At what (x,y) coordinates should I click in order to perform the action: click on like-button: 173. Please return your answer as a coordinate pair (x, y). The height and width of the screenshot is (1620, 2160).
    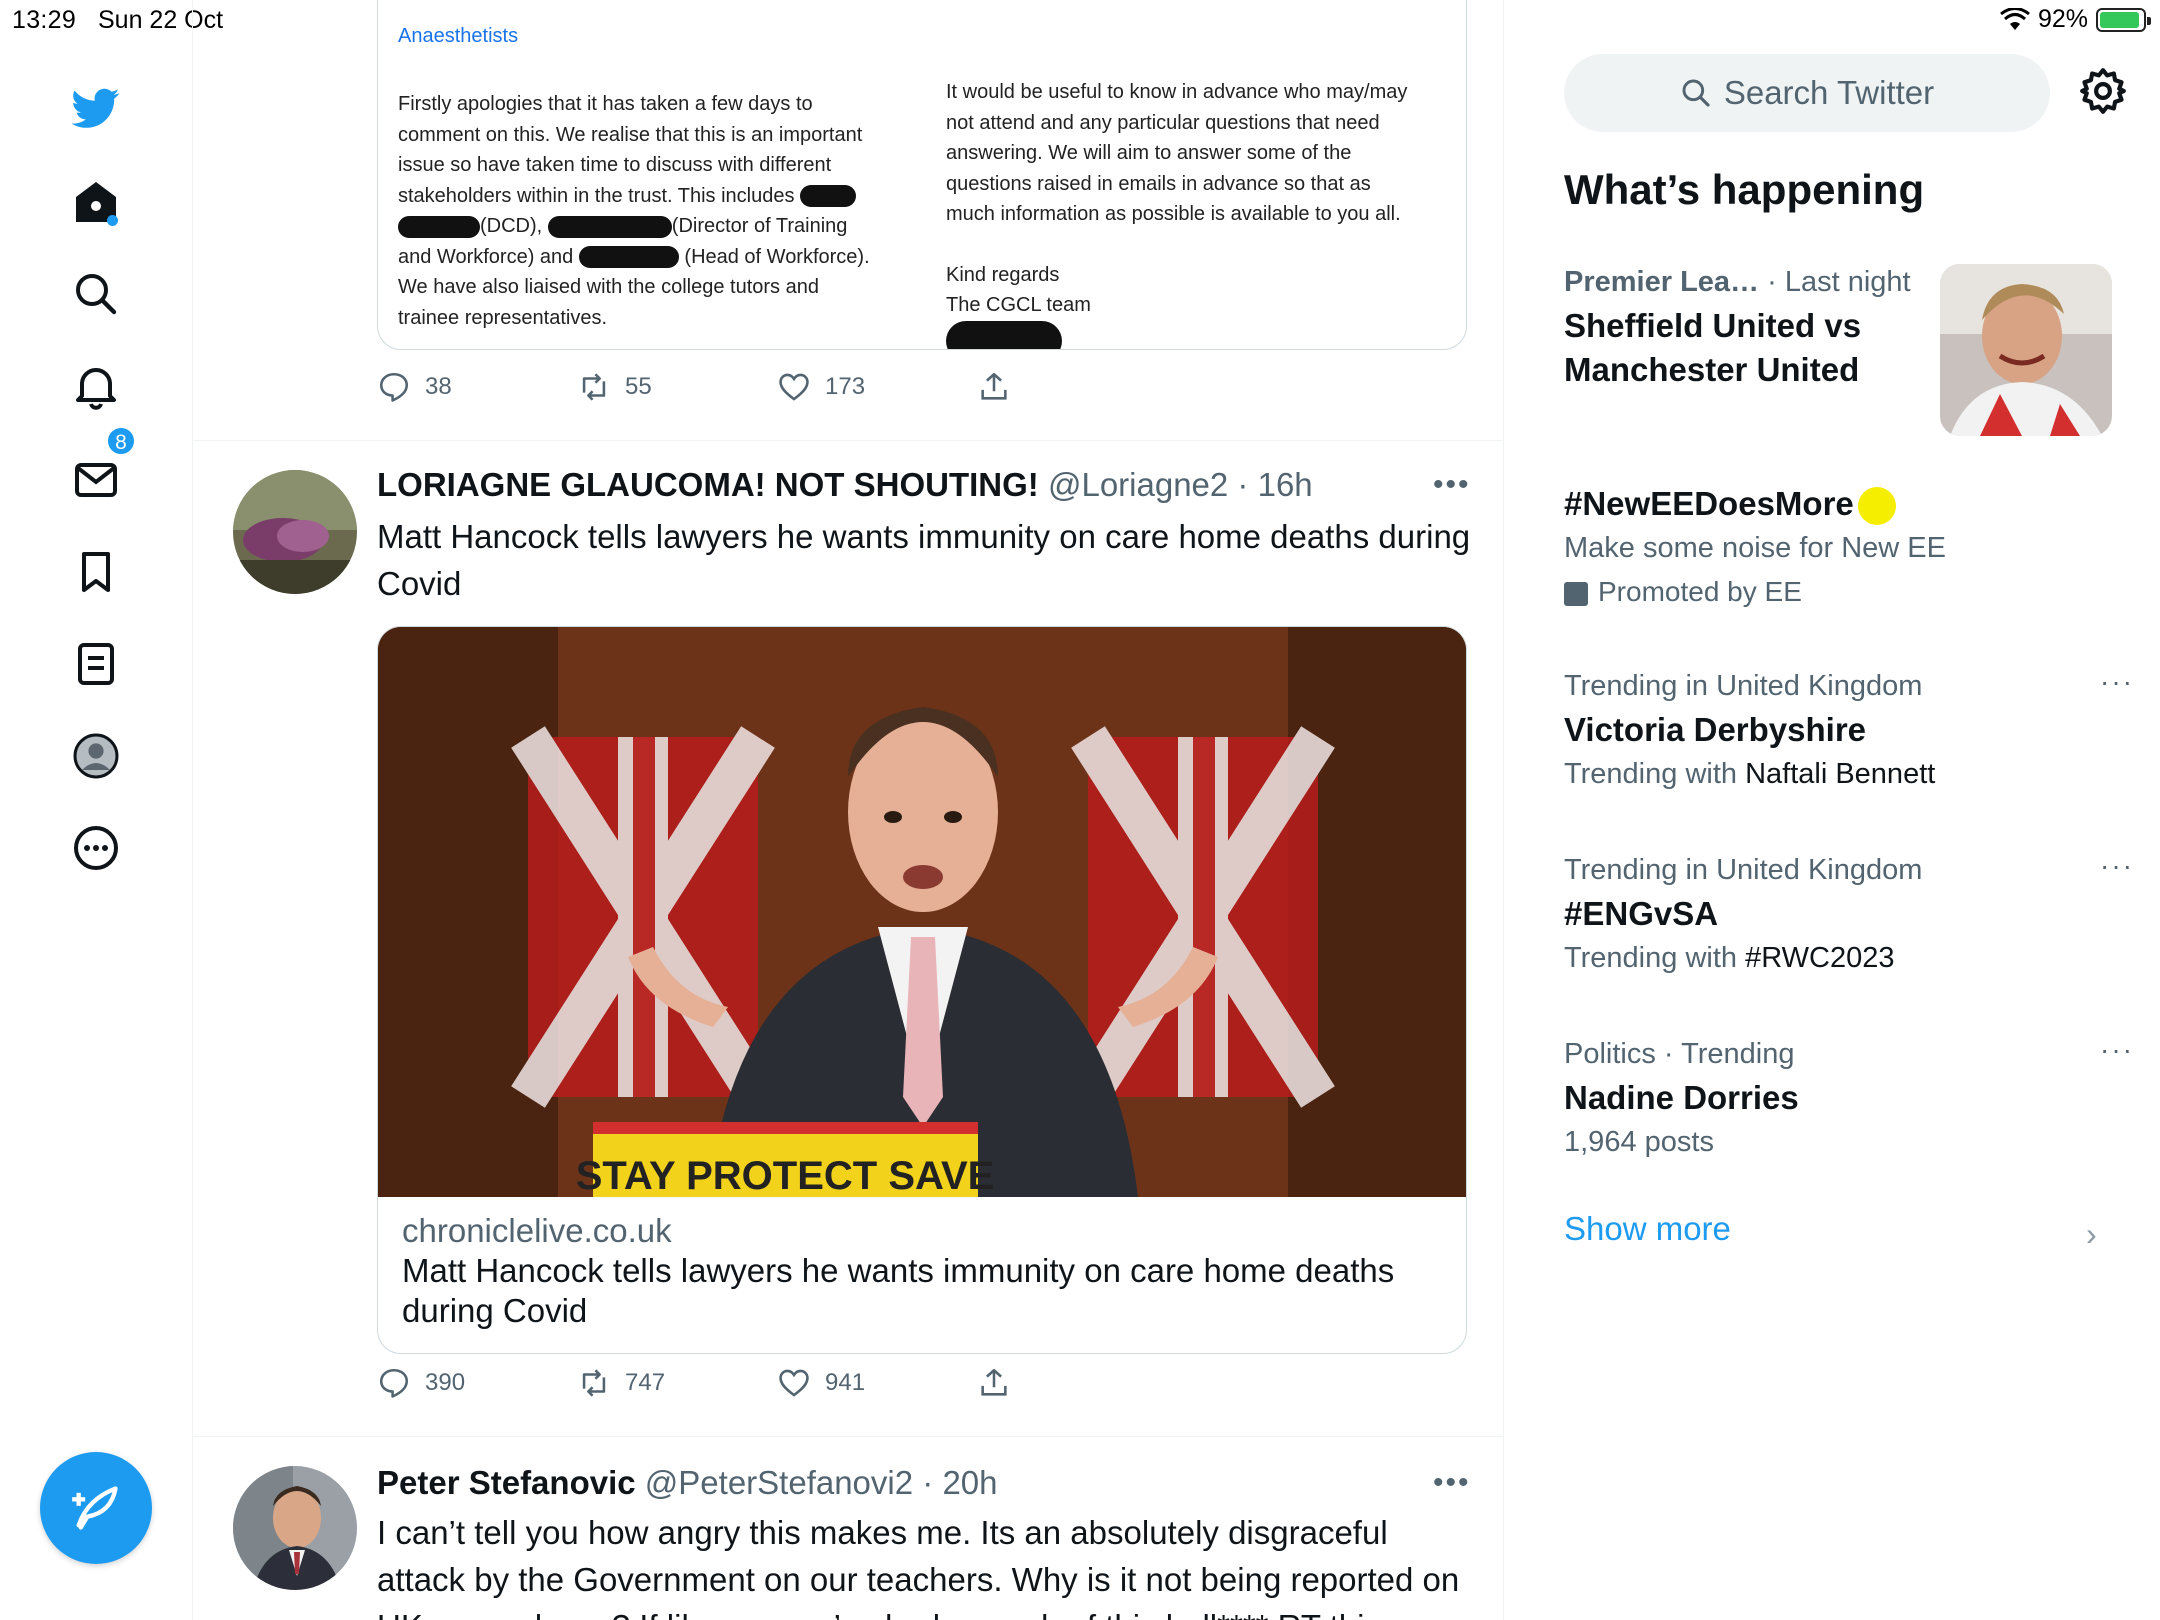
    Looking at the image, I should click on (877, 387).